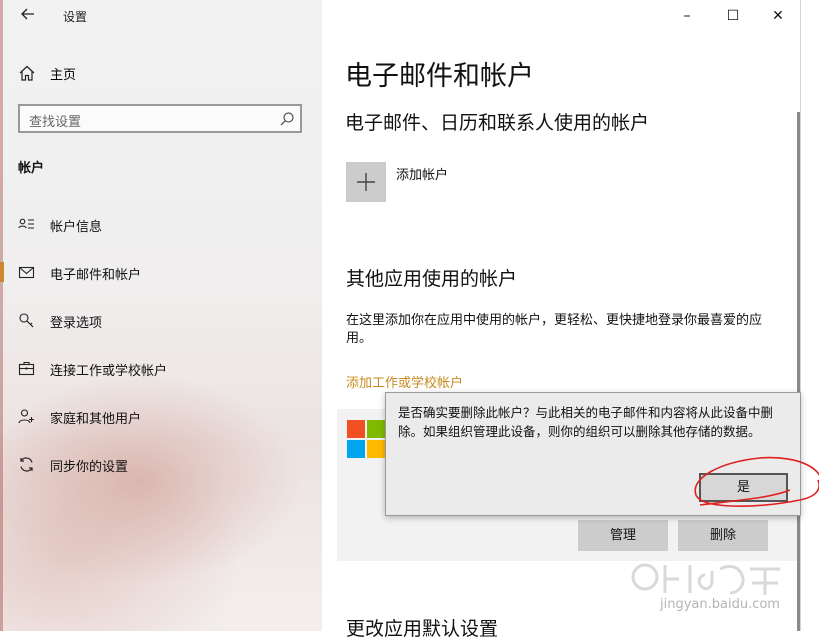  Describe the element at coordinates (161, 224) in the screenshot. I see `sidebar-item-account-info: 帐户信息` at that location.